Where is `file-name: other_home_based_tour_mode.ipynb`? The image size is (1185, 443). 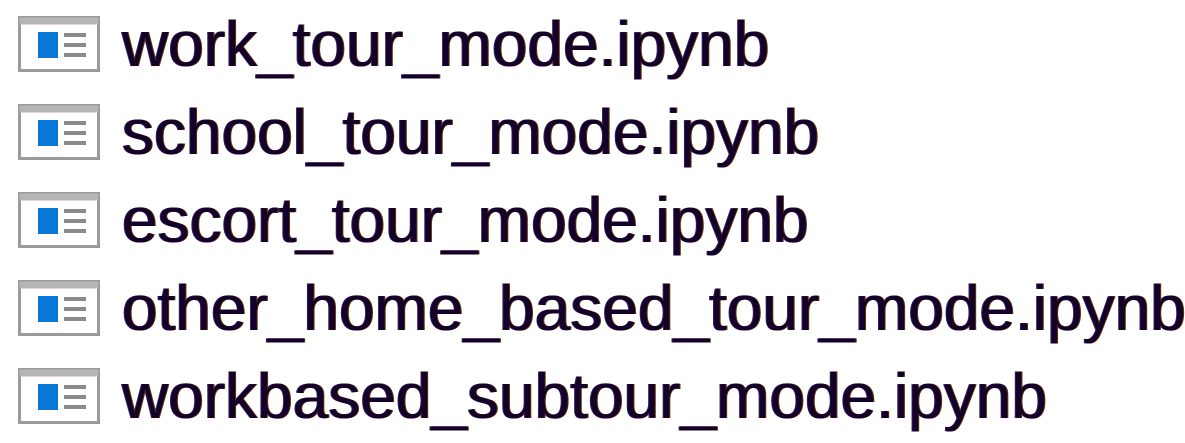 file-name: other_home_based_tour_mode.ipynb is located at coordinates (653, 308).